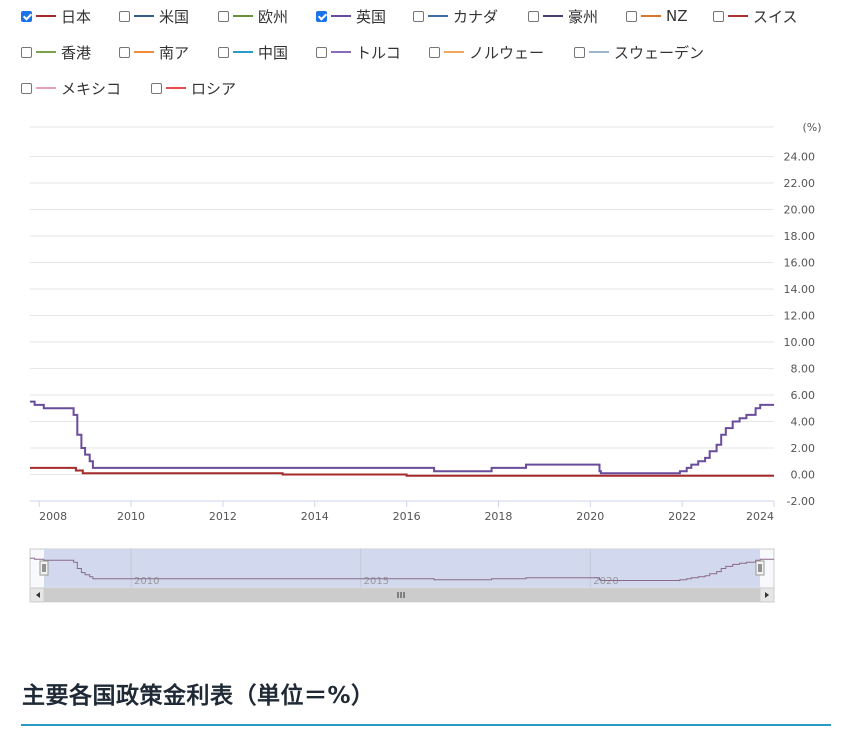  I want to click on y-tick-label: 12.00, so click(800, 316).